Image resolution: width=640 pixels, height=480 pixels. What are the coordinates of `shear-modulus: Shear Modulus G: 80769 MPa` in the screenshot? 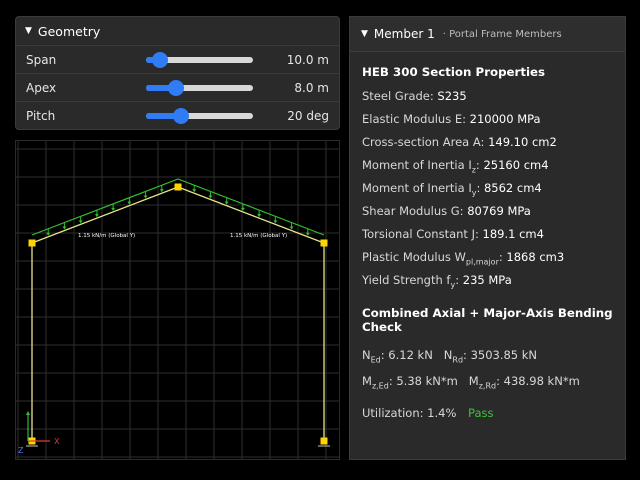 It's located at (487, 211).